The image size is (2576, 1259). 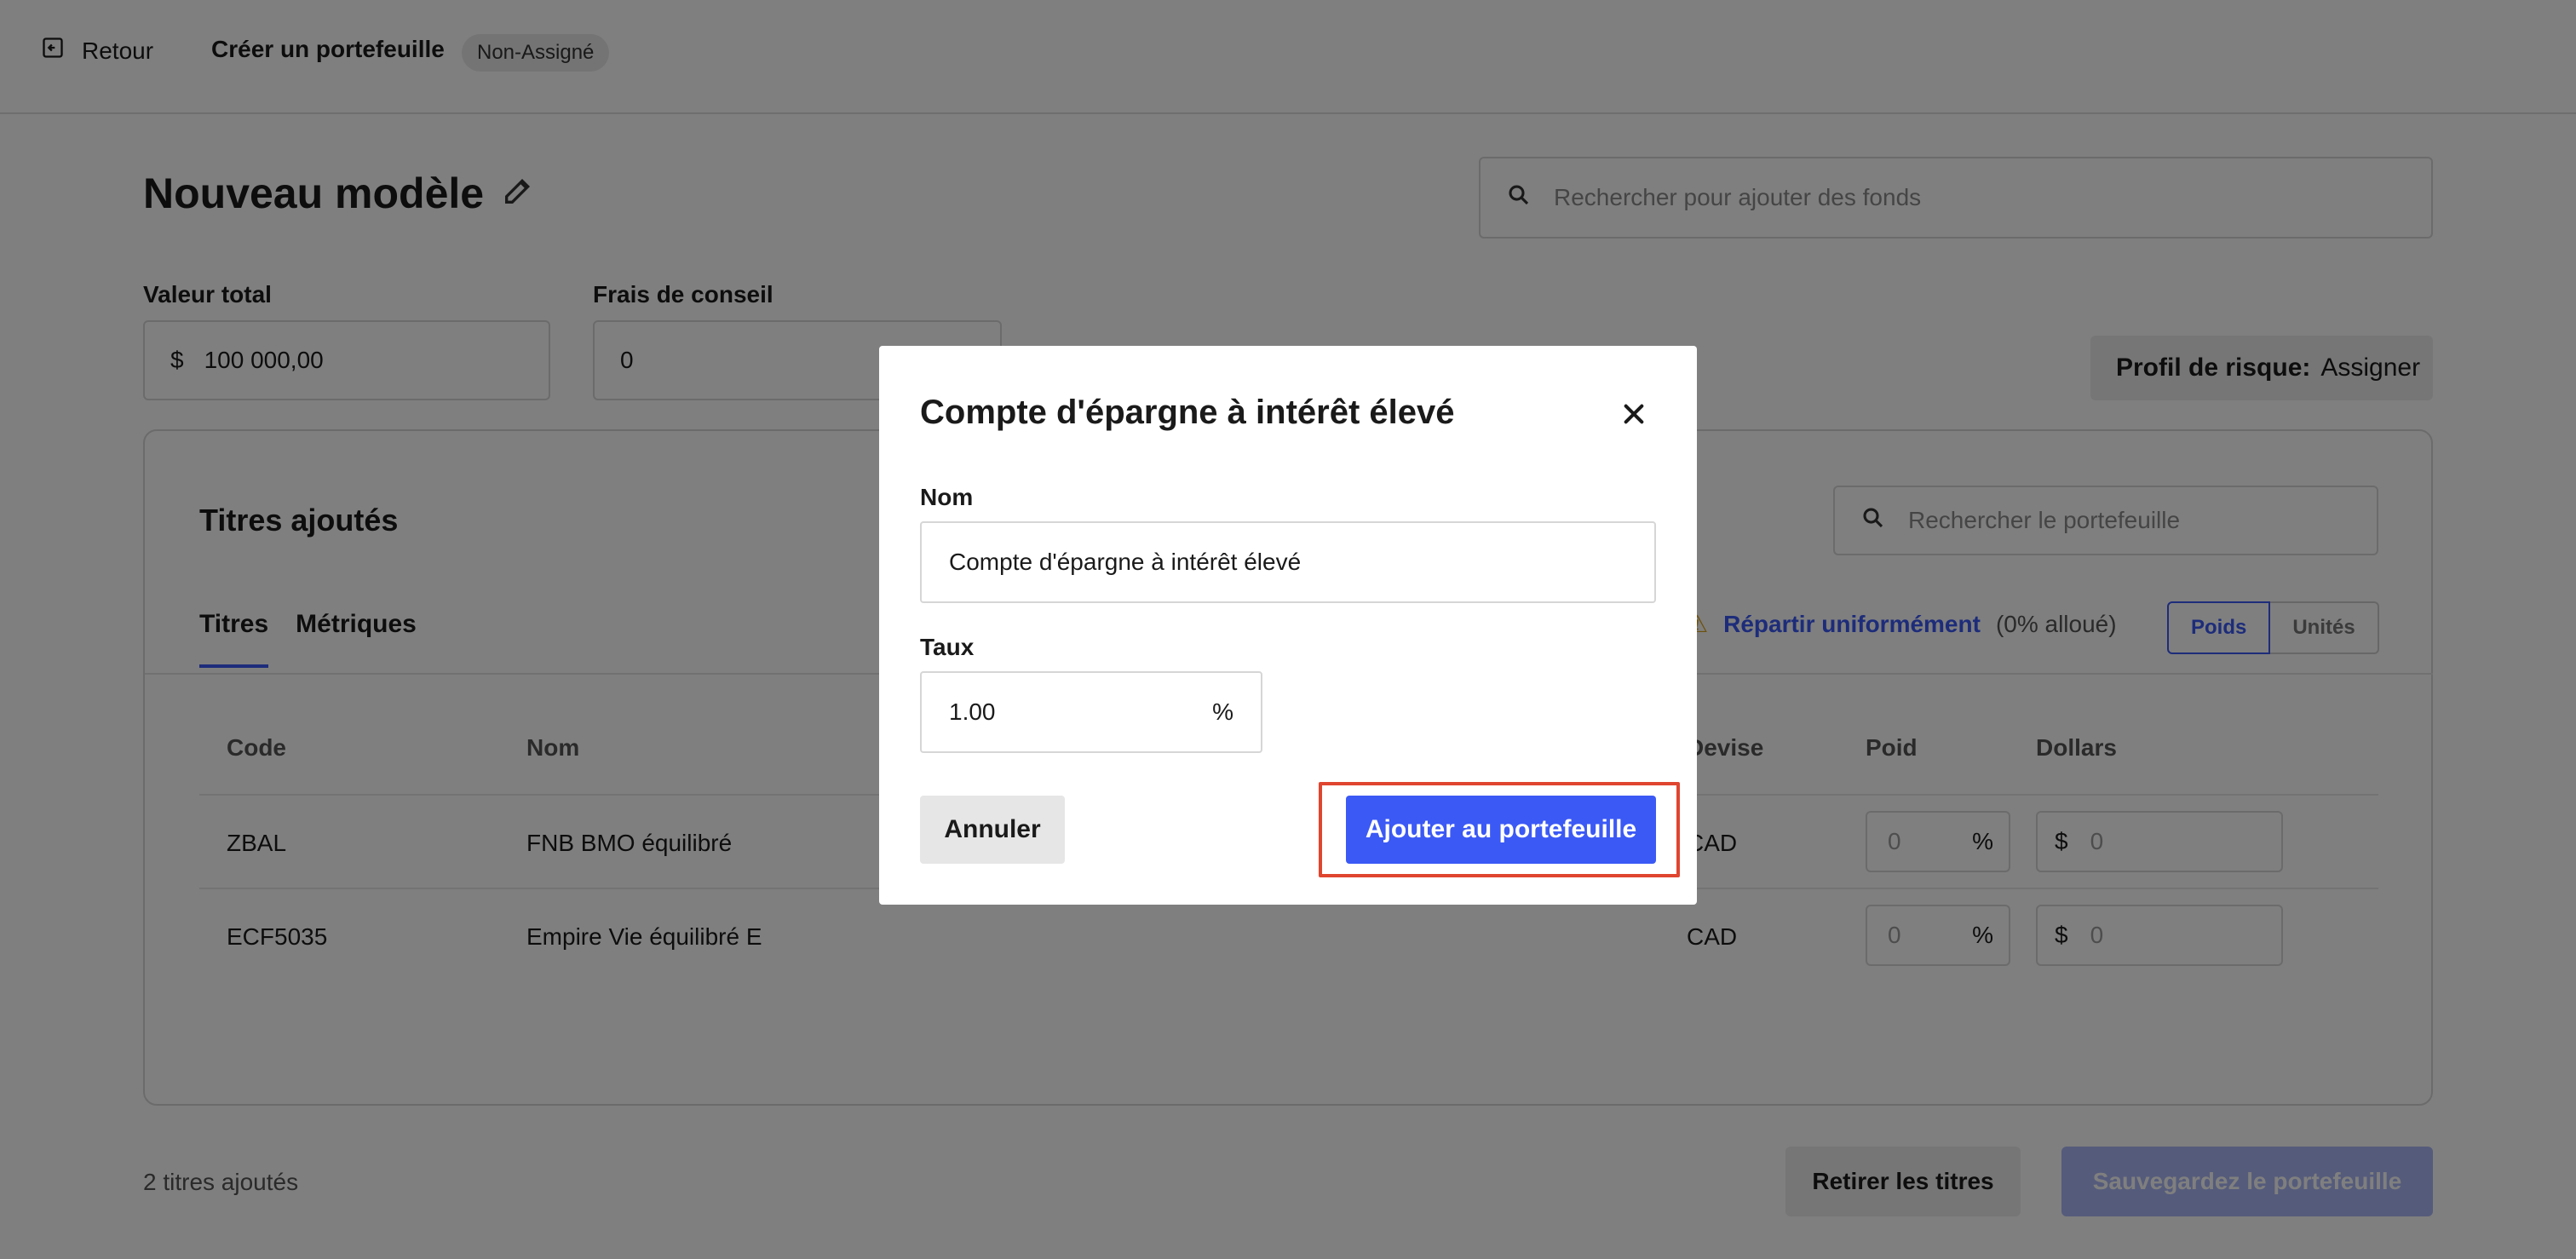 What do you see at coordinates (1634, 414) in the screenshot?
I see `close-icon` at bounding box center [1634, 414].